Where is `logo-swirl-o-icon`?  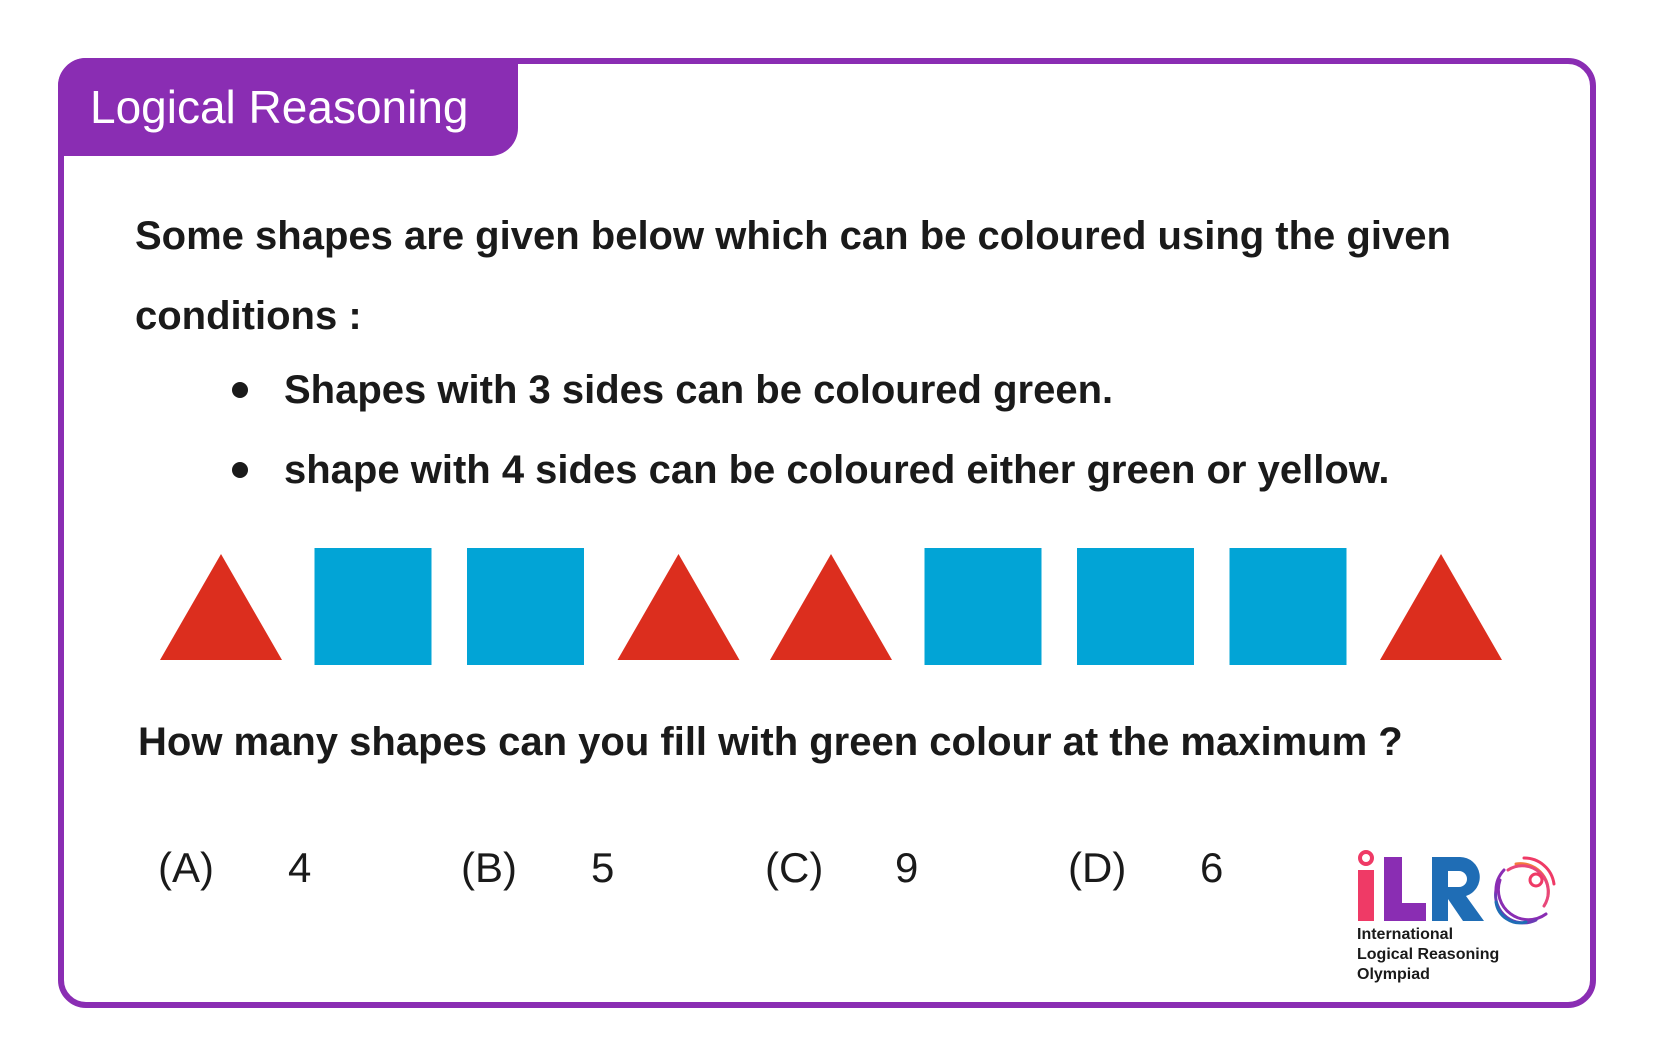 logo-swirl-o-icon is located at coordinates (1525, 890).